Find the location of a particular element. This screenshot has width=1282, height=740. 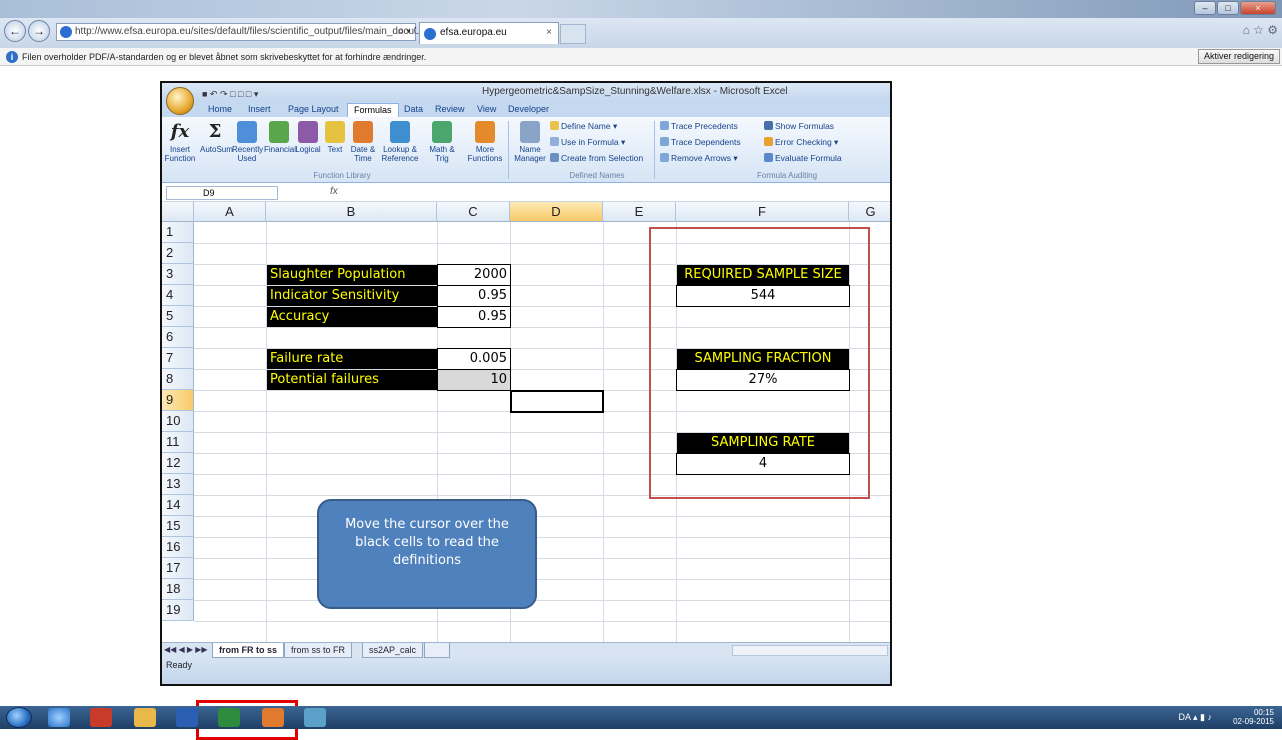

toolbar-icons: ⌂ ☆ ⚙ is located at coordinates (1260, 30).